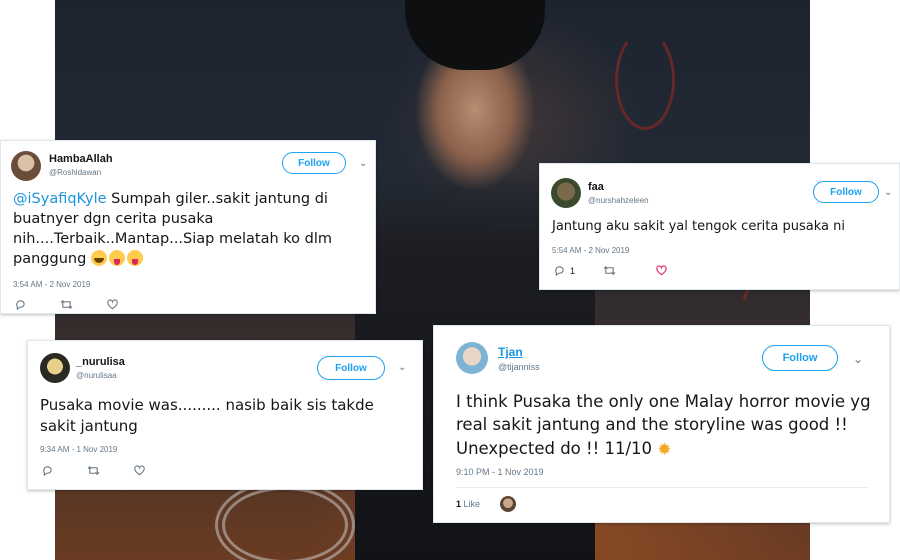  I want to click on liker-avatar, so click(508, 504).